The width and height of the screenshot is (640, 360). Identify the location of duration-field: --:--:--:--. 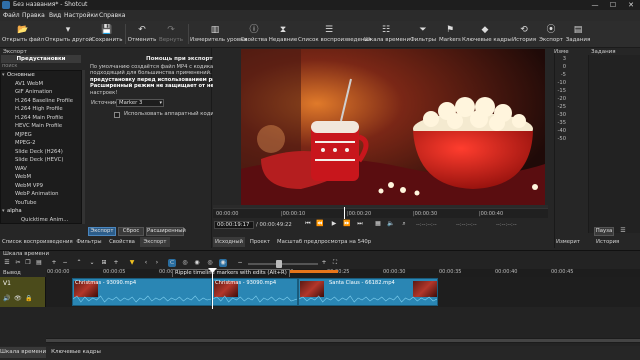
(506, 225).